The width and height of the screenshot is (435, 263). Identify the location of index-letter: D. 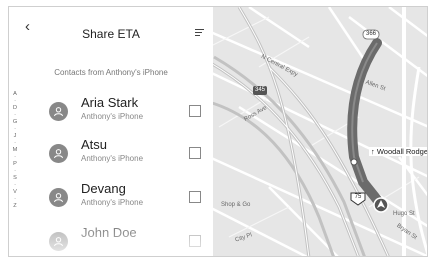
(15, 108).